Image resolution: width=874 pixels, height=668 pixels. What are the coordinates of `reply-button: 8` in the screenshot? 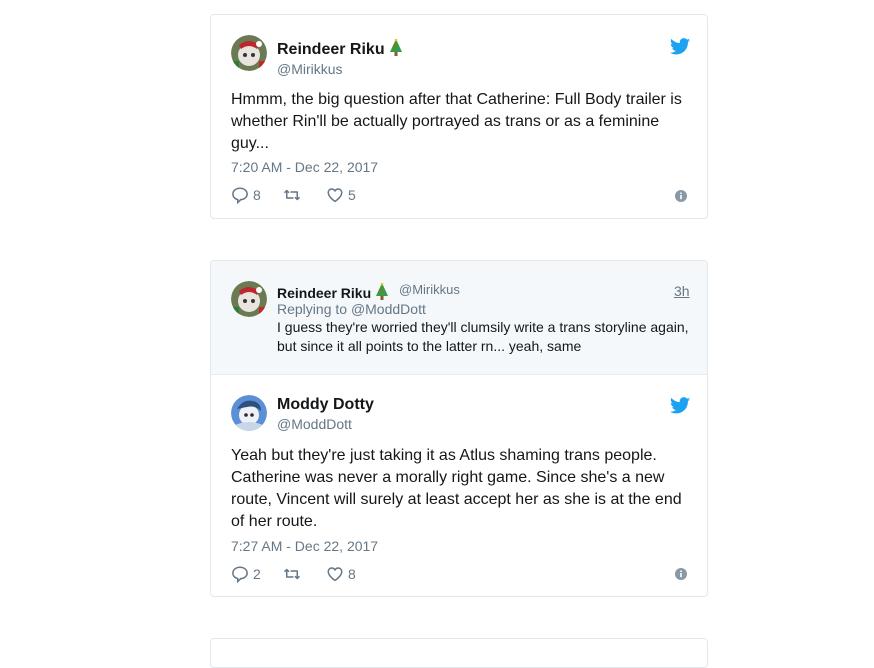 It's located at (246, 195).